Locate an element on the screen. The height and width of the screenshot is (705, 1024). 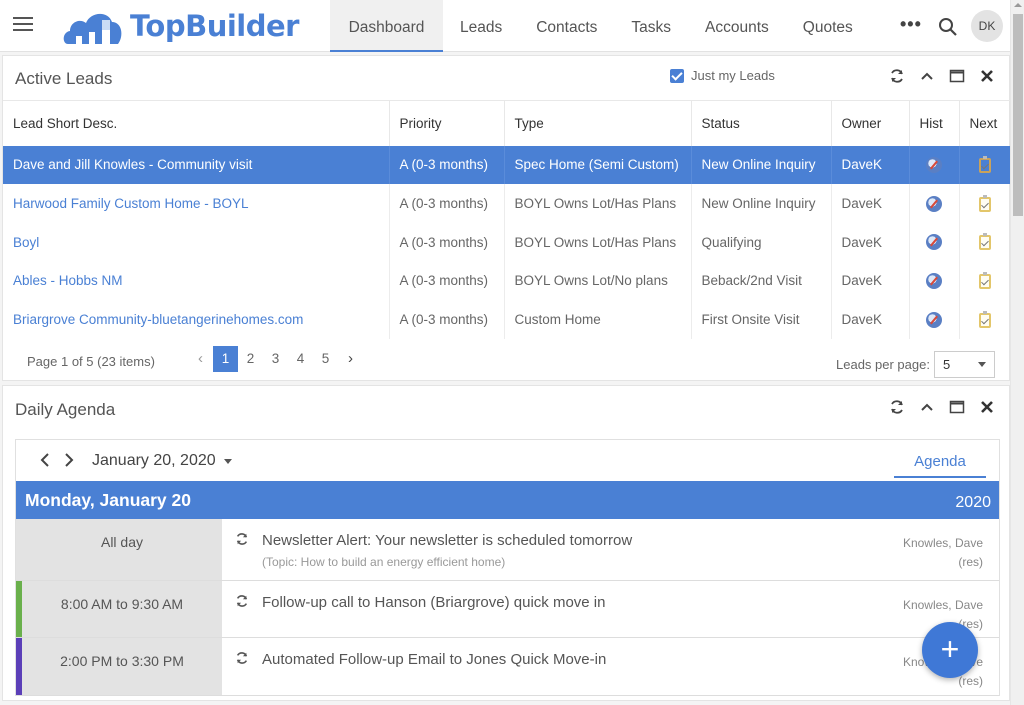
logo: TopBuilder is located at coordinates (180, 26).